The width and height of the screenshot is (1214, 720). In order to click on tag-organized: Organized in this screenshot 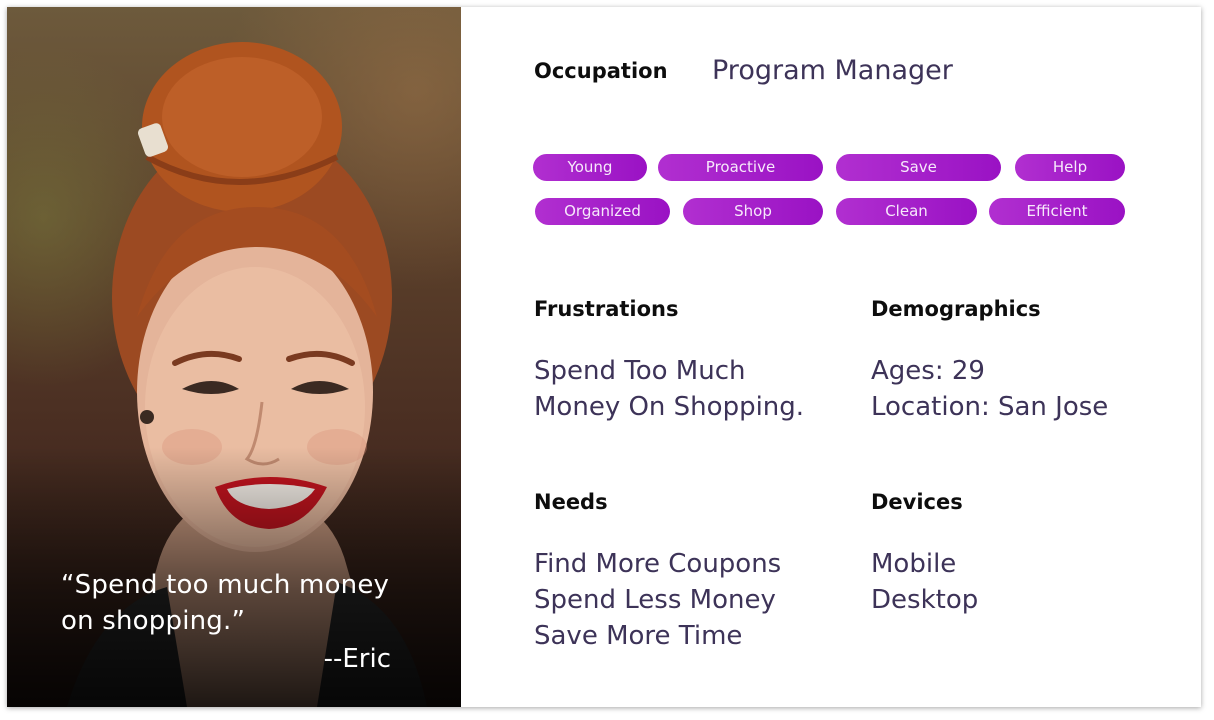, I will do `click(602, 211)`.